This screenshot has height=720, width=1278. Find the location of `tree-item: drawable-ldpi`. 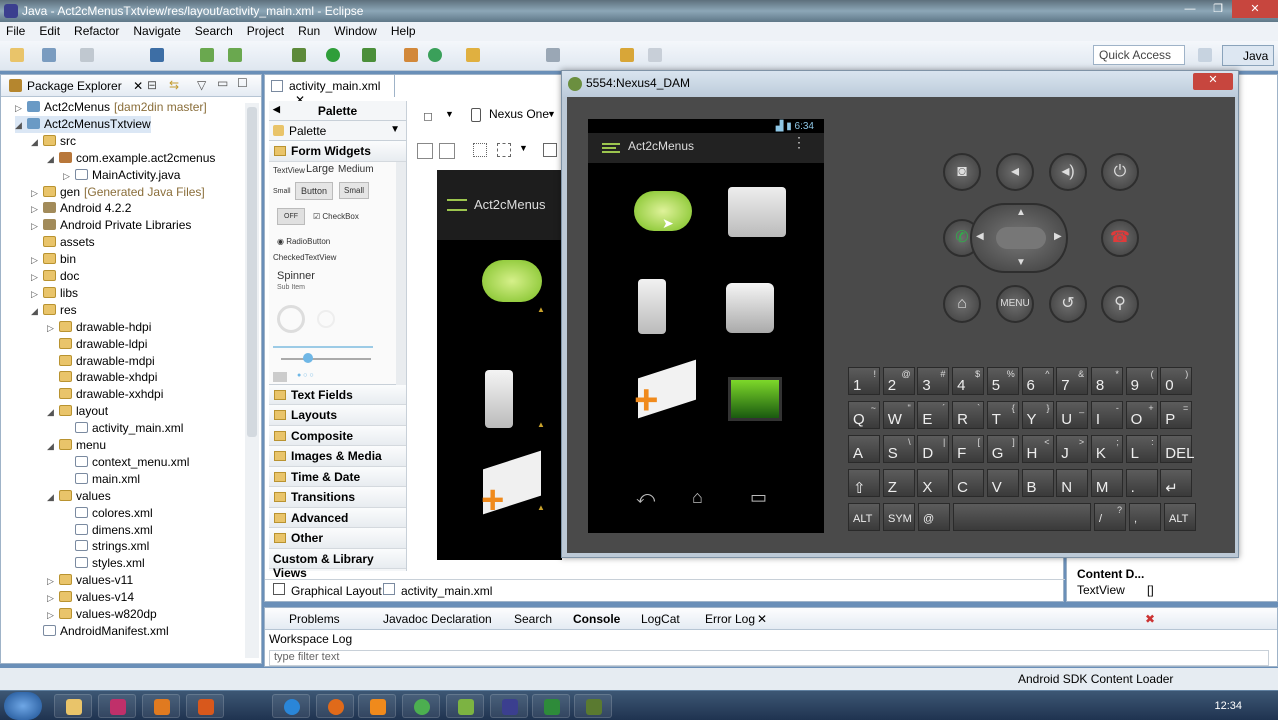

tree-item: drawable-ldpi is located at coordinates (97, 344).